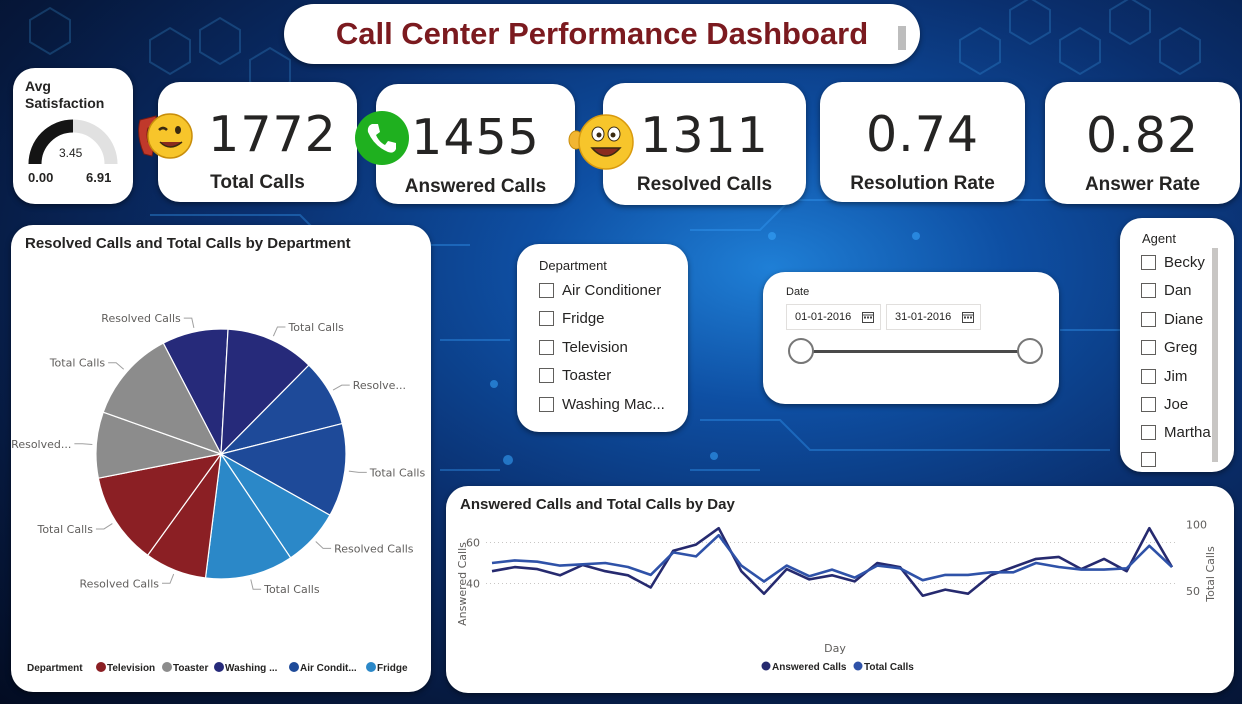 The image size is (1242, 704). What do you see at coordinates (1210, 574) in the screenshot?
I see `y-right-axis-label: Total Calls` at bounding box center [1210, 574].